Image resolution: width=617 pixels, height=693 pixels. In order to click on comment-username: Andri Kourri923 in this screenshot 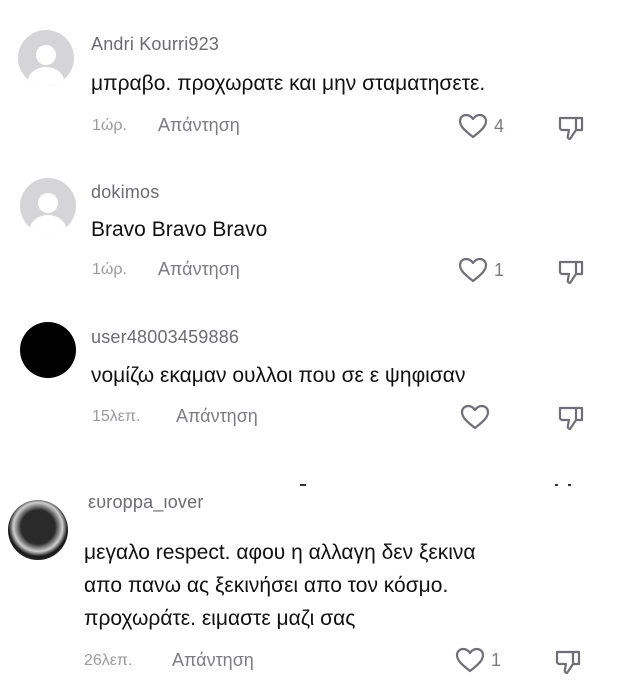, I will do `click(155, 44)`.